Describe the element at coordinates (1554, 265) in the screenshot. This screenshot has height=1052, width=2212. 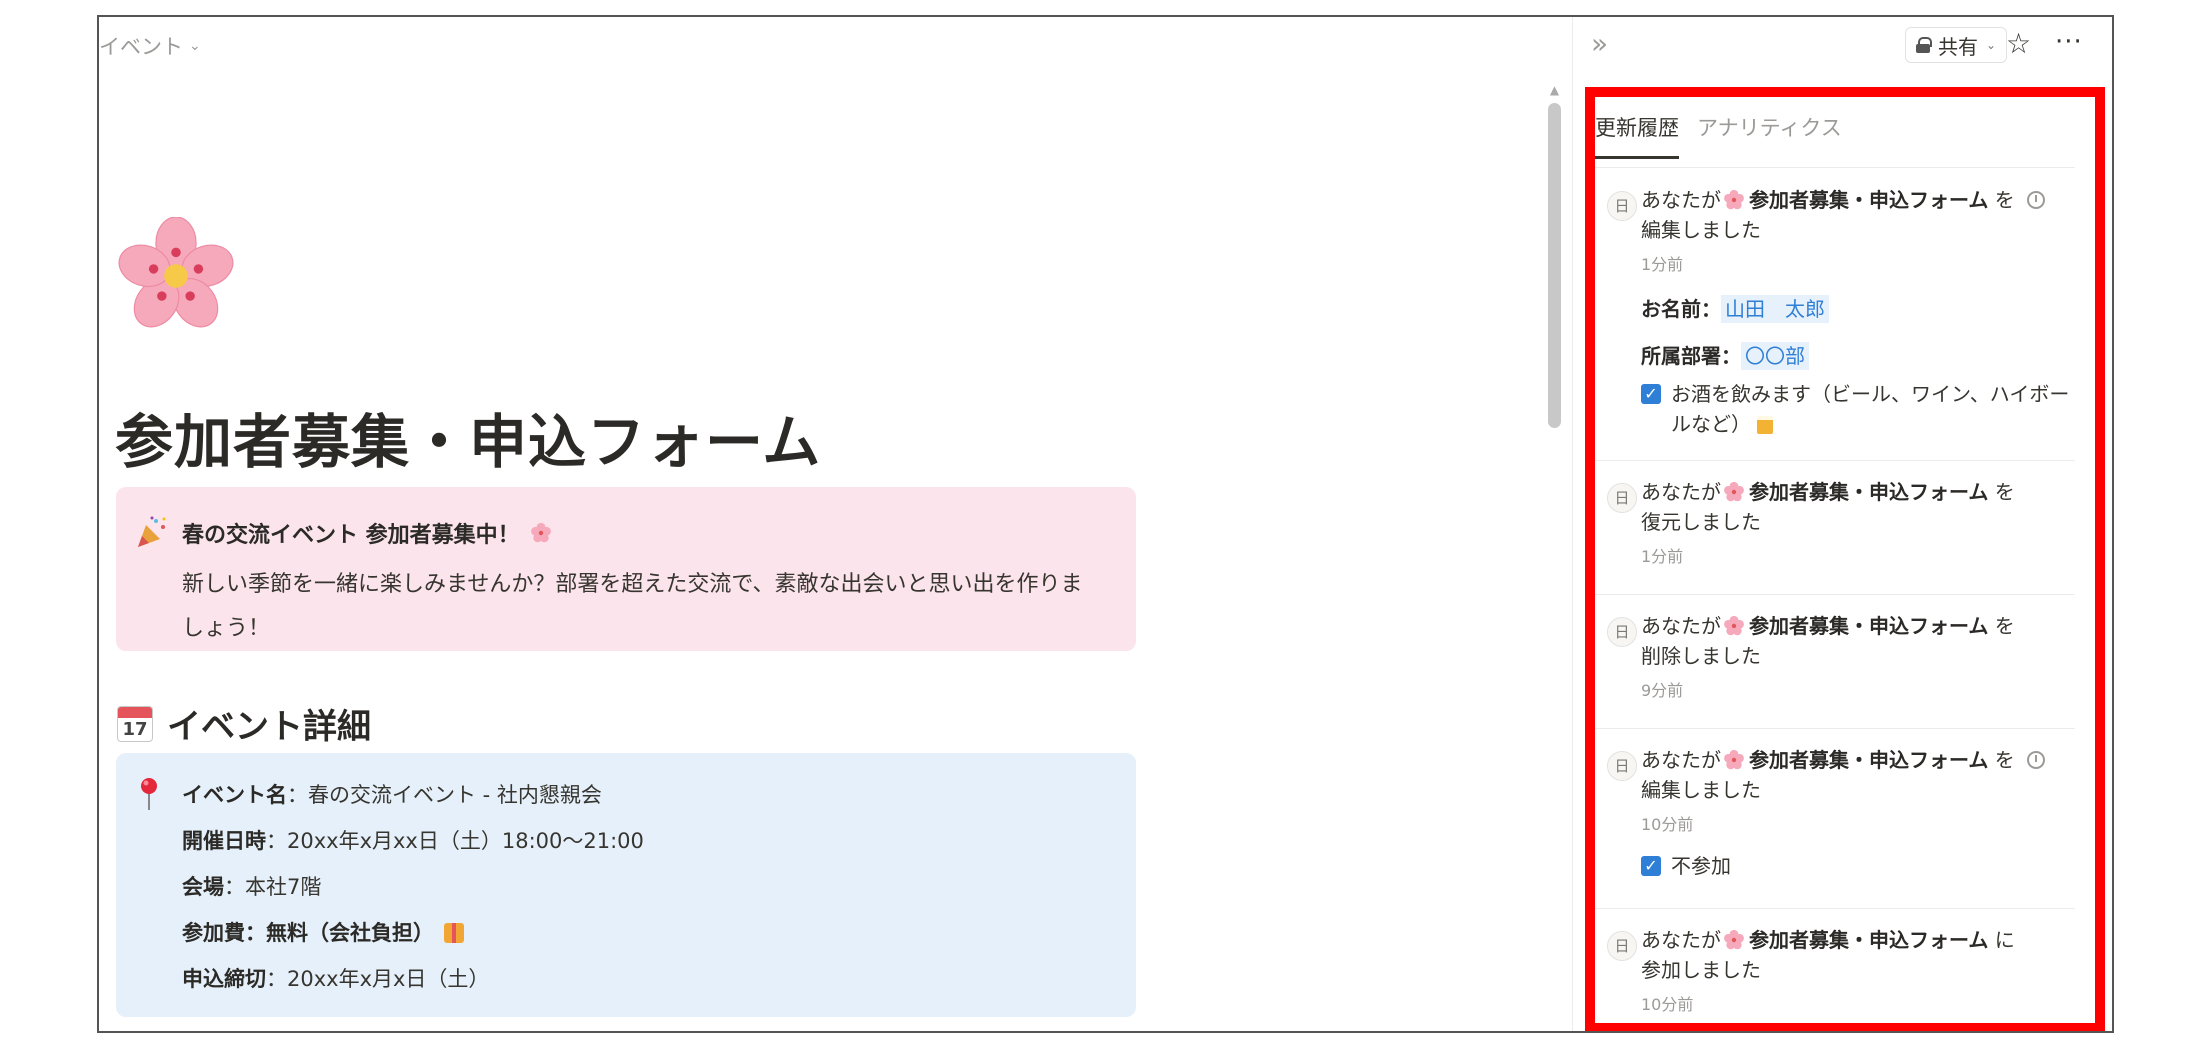
I see `scrollbar-thumb` at that location.